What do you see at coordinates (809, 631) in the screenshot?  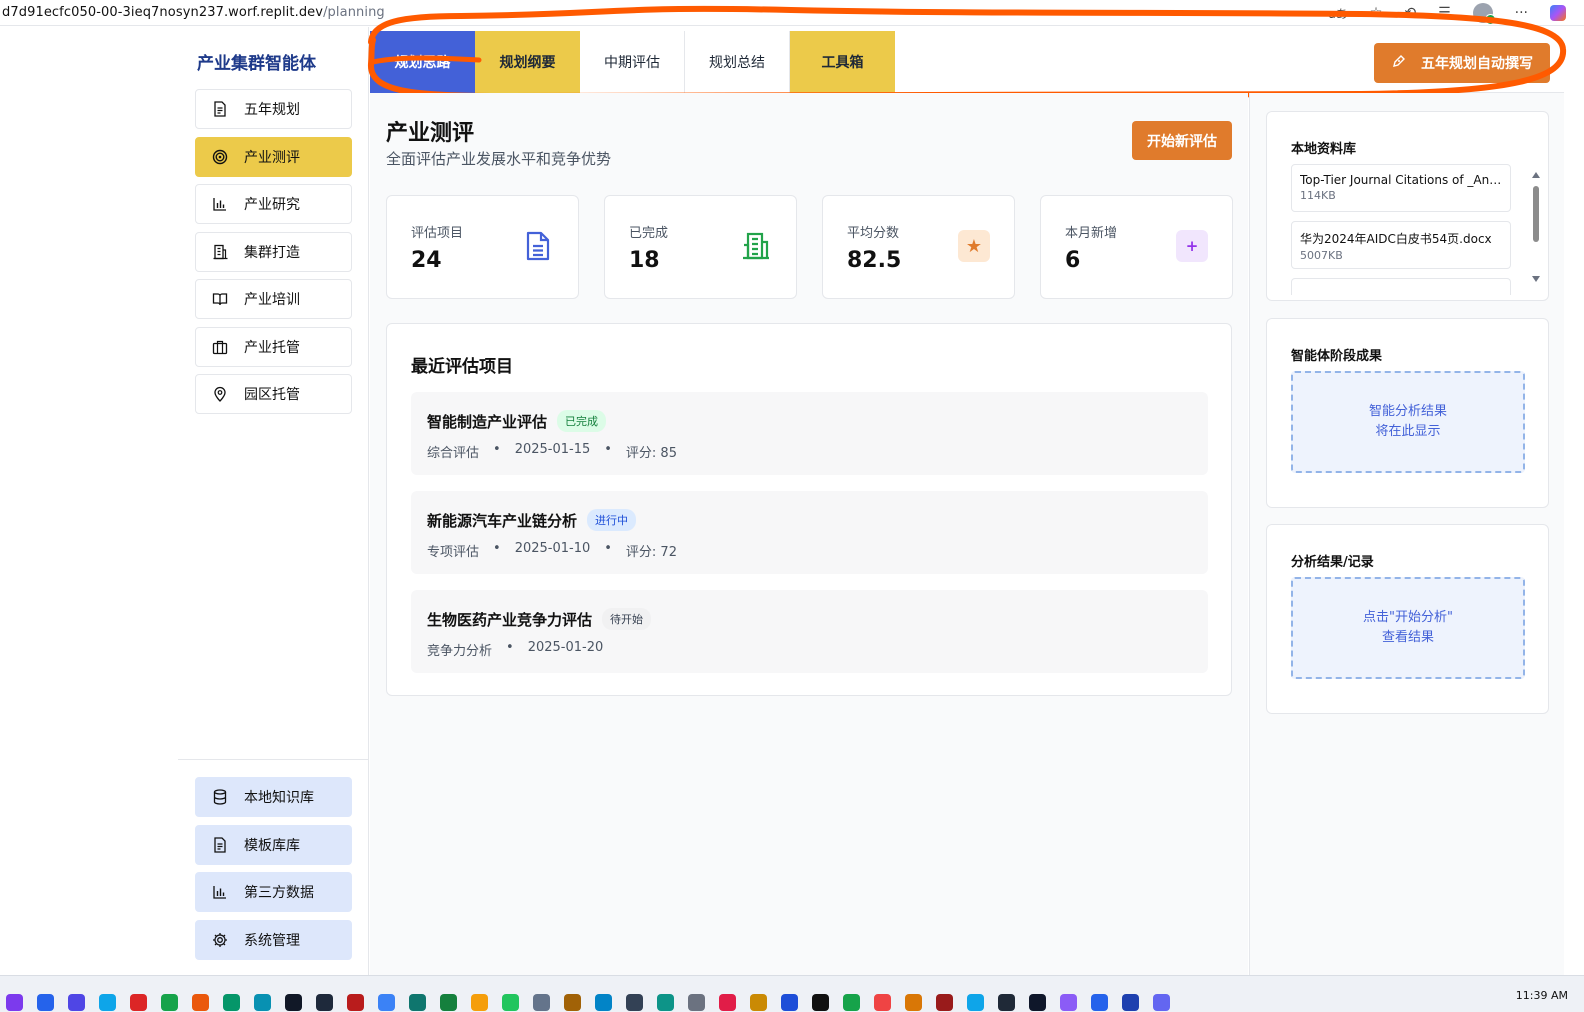 I see `list-item: 生物医药产业竞争力评估 待开始 竞争力分析 • 2025-01-20` at bounding box center [809, 631].